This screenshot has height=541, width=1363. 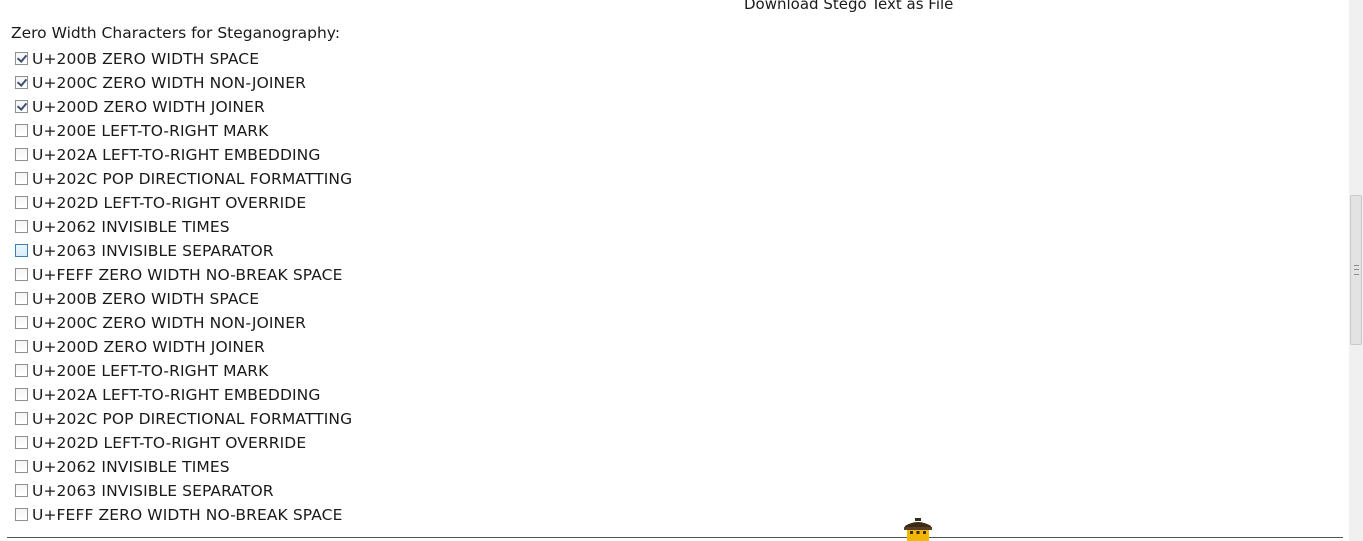 I want to click on scrollbar-thumb, so click(x=1356, y=270).